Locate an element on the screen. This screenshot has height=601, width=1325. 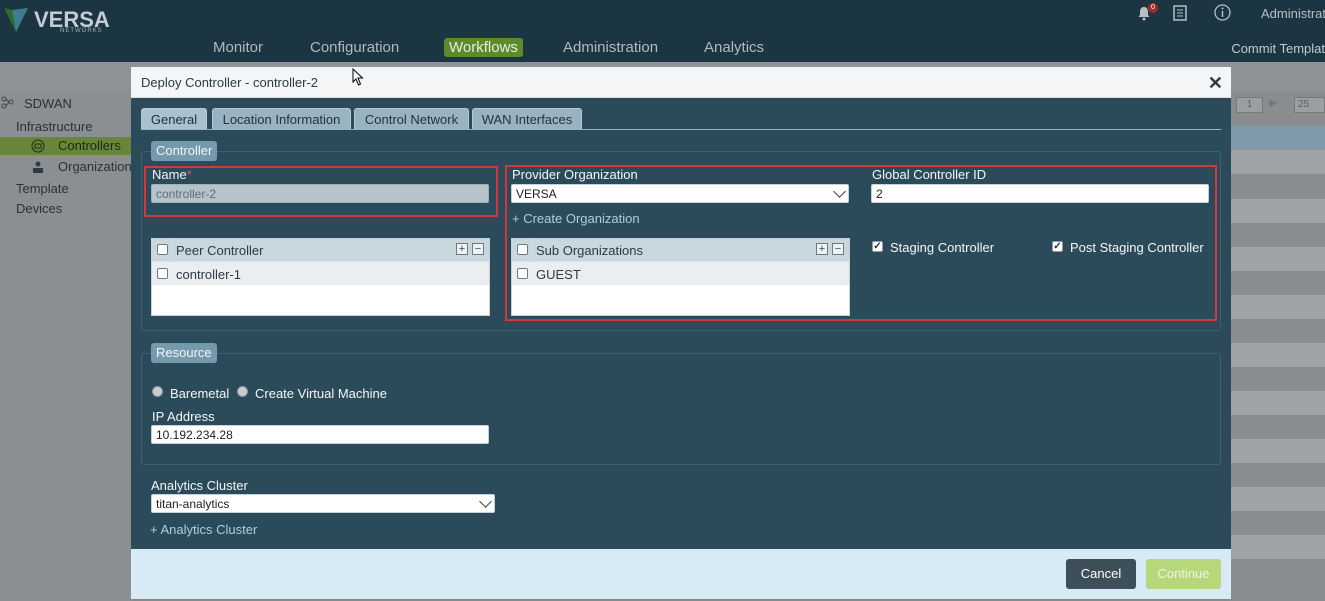
organization-highlight-box is located at coordinates (861, 243).